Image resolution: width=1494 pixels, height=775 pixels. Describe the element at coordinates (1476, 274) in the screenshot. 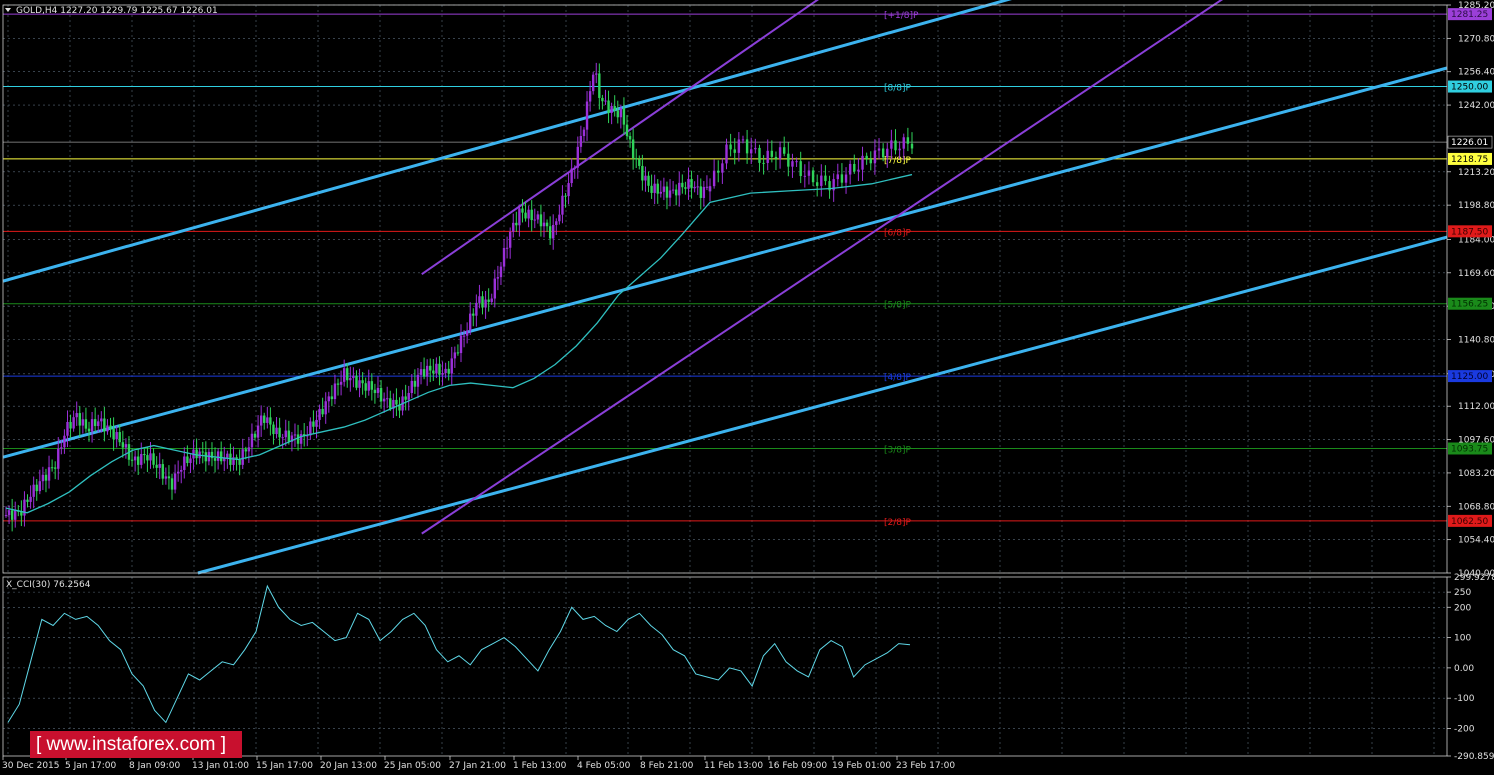

I see `price-tick-label: 1169.60` at that location.